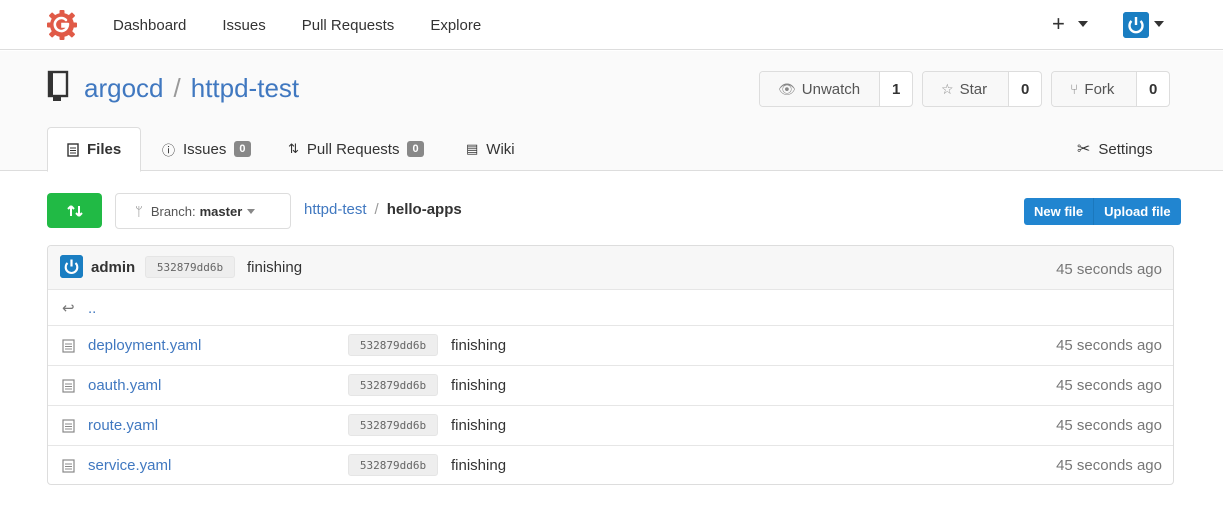 The image size is (1223, 524). What do you see at coordinates (293, 148) in the screenshot?
I see `git-pull-request-icon: ⇅` at bounding box center [293, 148].